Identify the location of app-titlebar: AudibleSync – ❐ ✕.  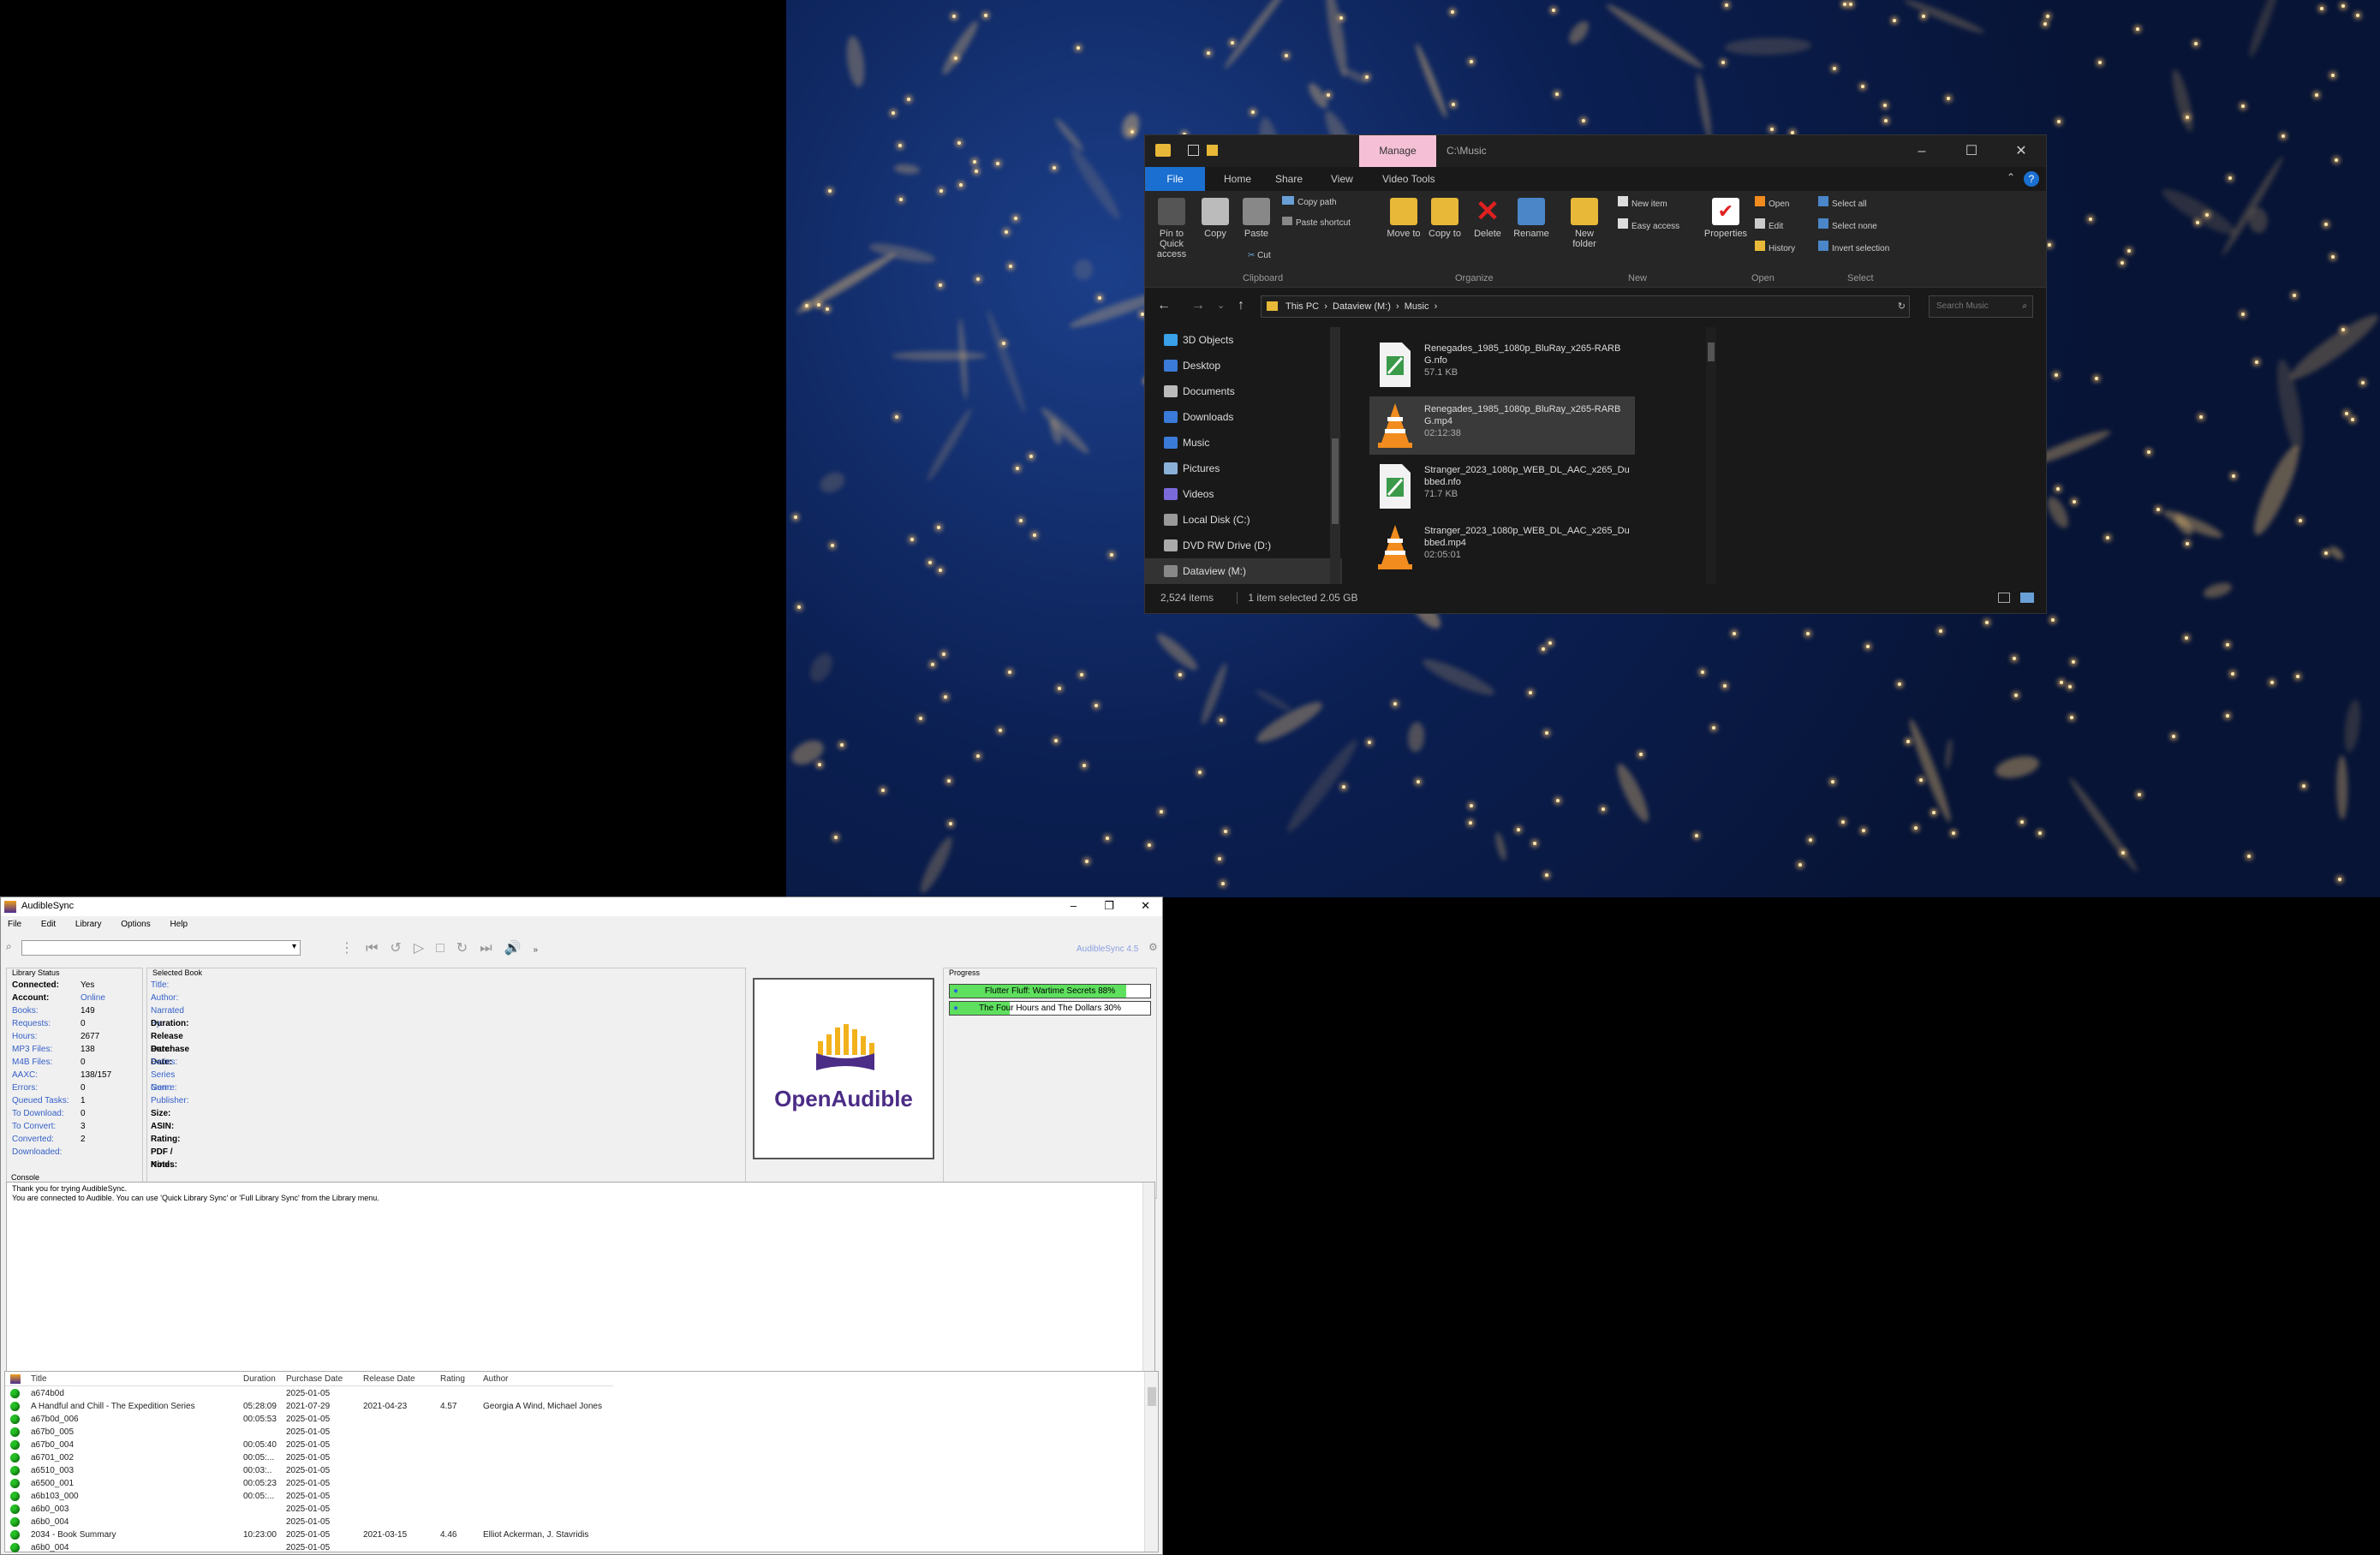
(581, 906).